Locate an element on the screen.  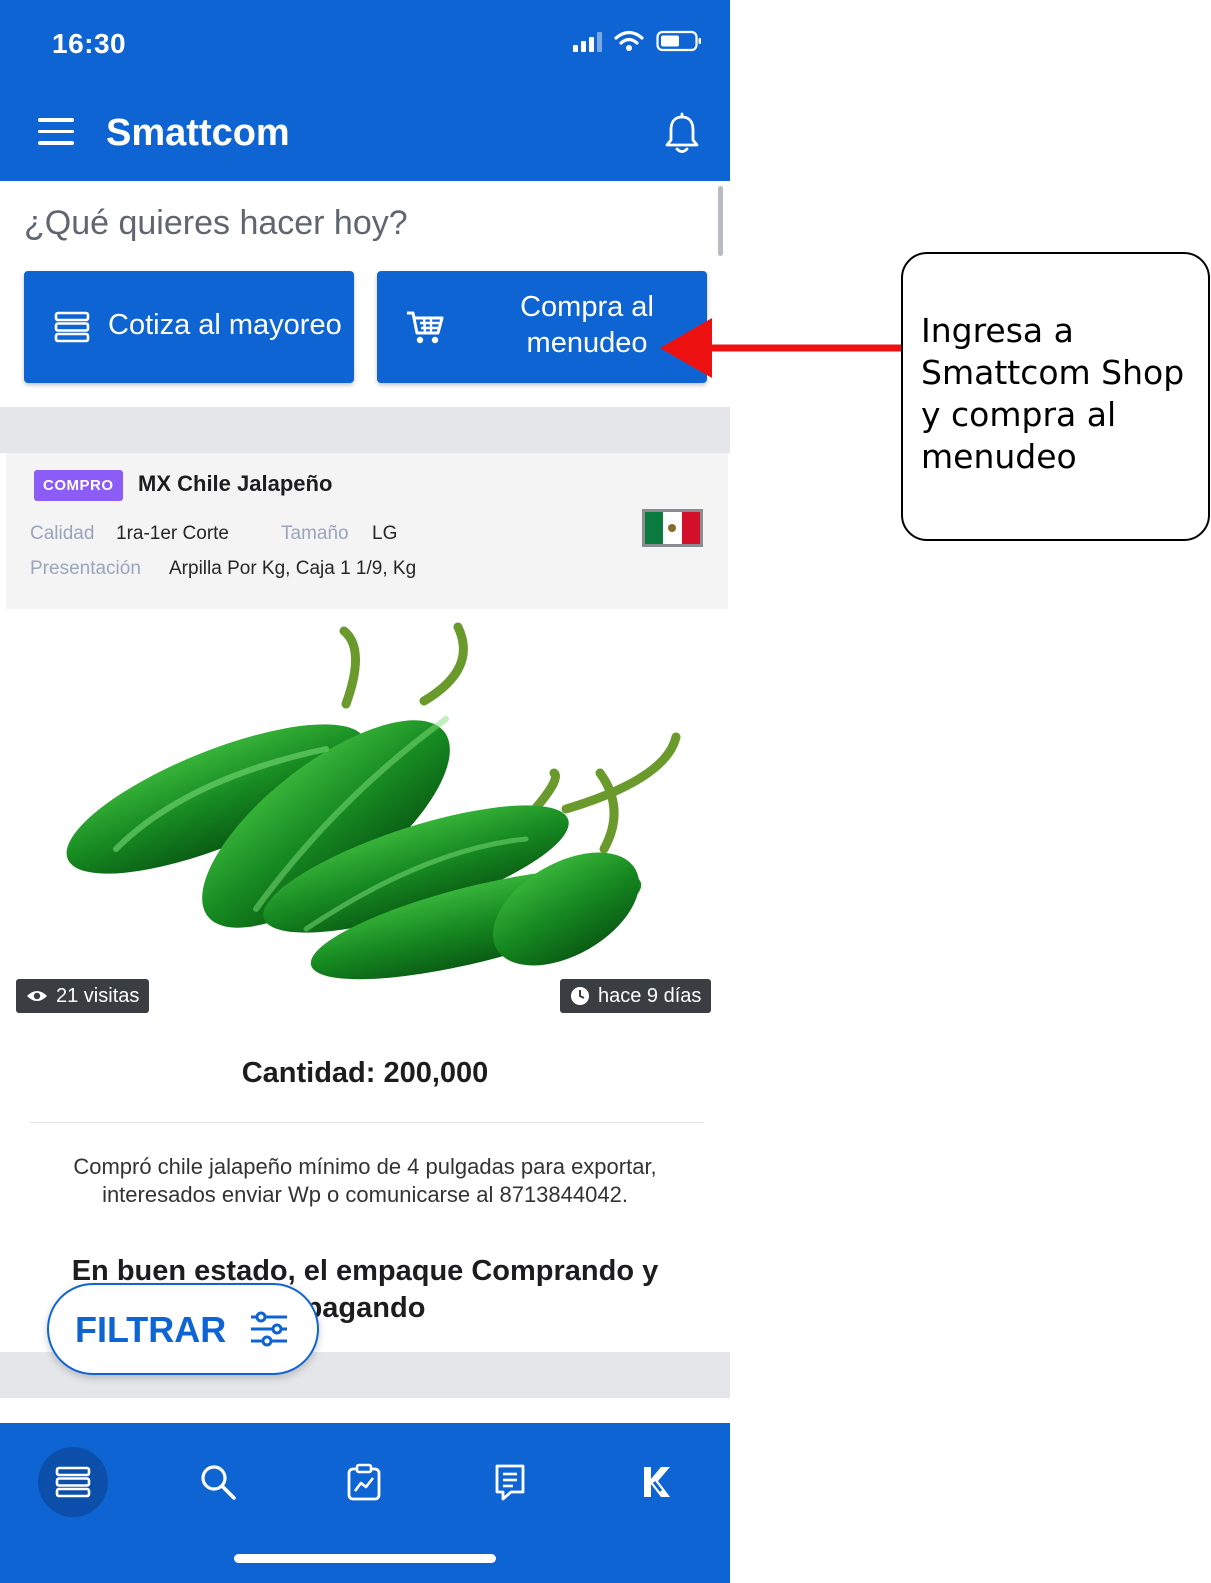
filter-label: FILTRAR is located at coordinates (151, 1329).